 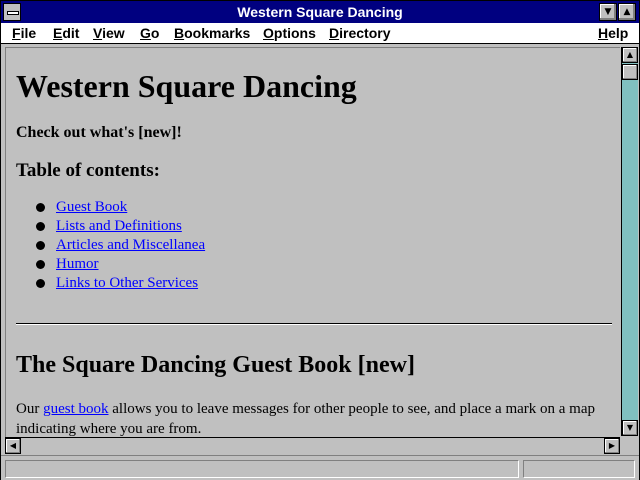 I want to click on section-divider, so click(x=314, y=324).